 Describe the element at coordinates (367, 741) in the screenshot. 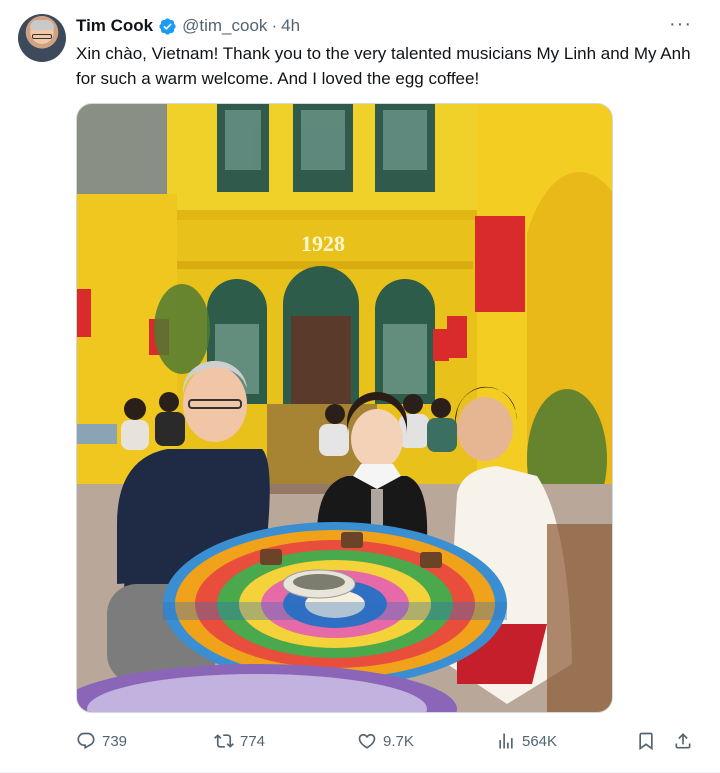

I see `like-icon` at that location.